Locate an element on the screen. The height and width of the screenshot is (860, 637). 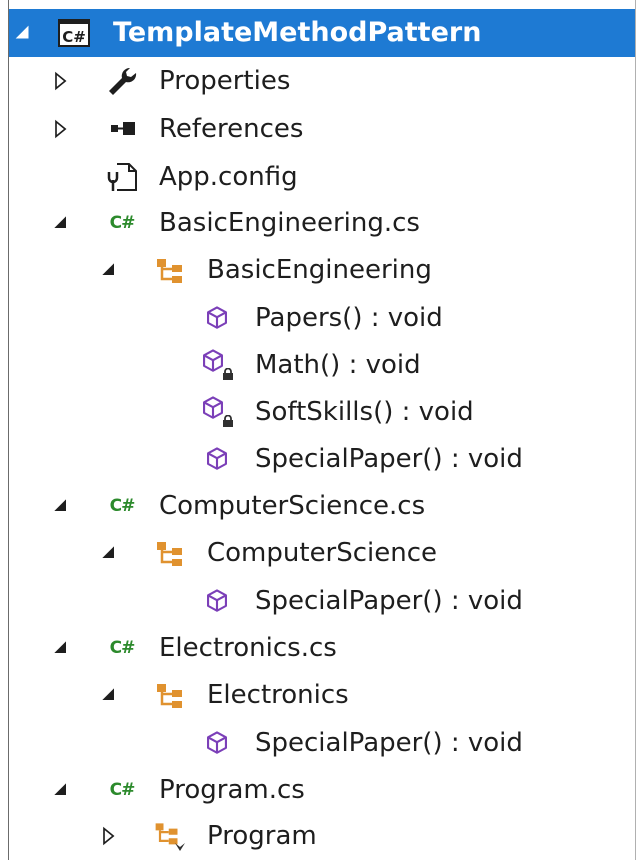
app-config-label: App.config is located at coordinates (228, 177).